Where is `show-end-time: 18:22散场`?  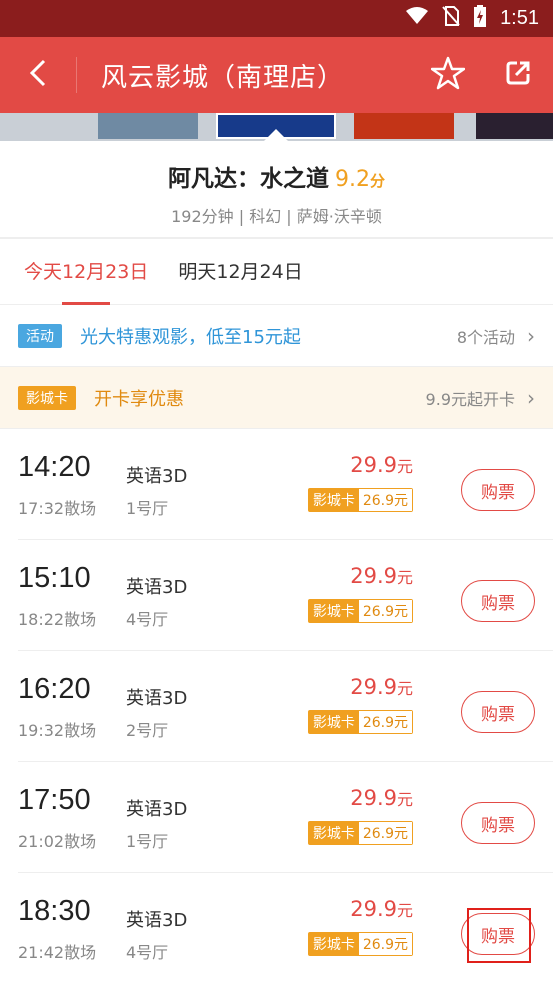
show-end-time: 18:22散场 is located at coordinates (57, 619).